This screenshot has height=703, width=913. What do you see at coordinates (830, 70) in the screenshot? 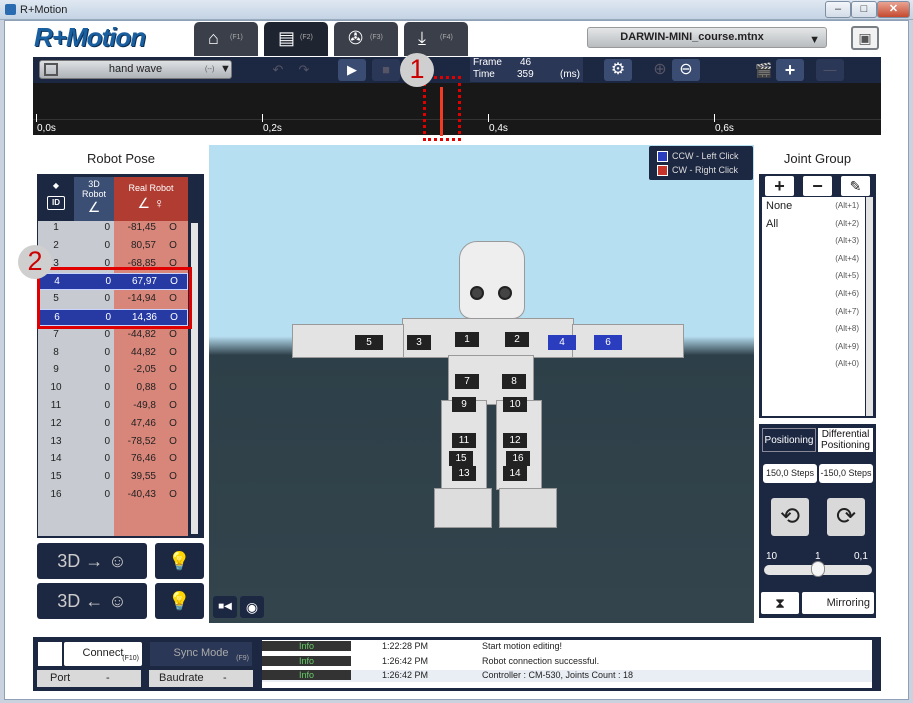
I see `remove-frame-button: —` at bounding box center [830, 70].